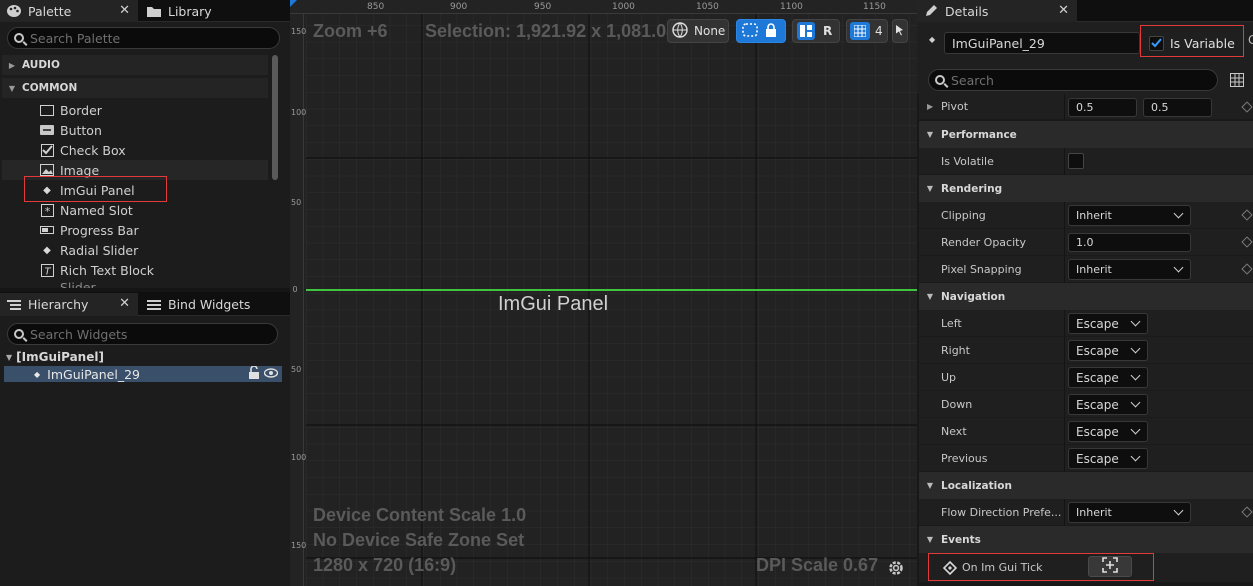  Describe the element at coordinates (97, 270) in the screenshot. I see `palette-item-rich-text: T Rich Text Block` at that location.